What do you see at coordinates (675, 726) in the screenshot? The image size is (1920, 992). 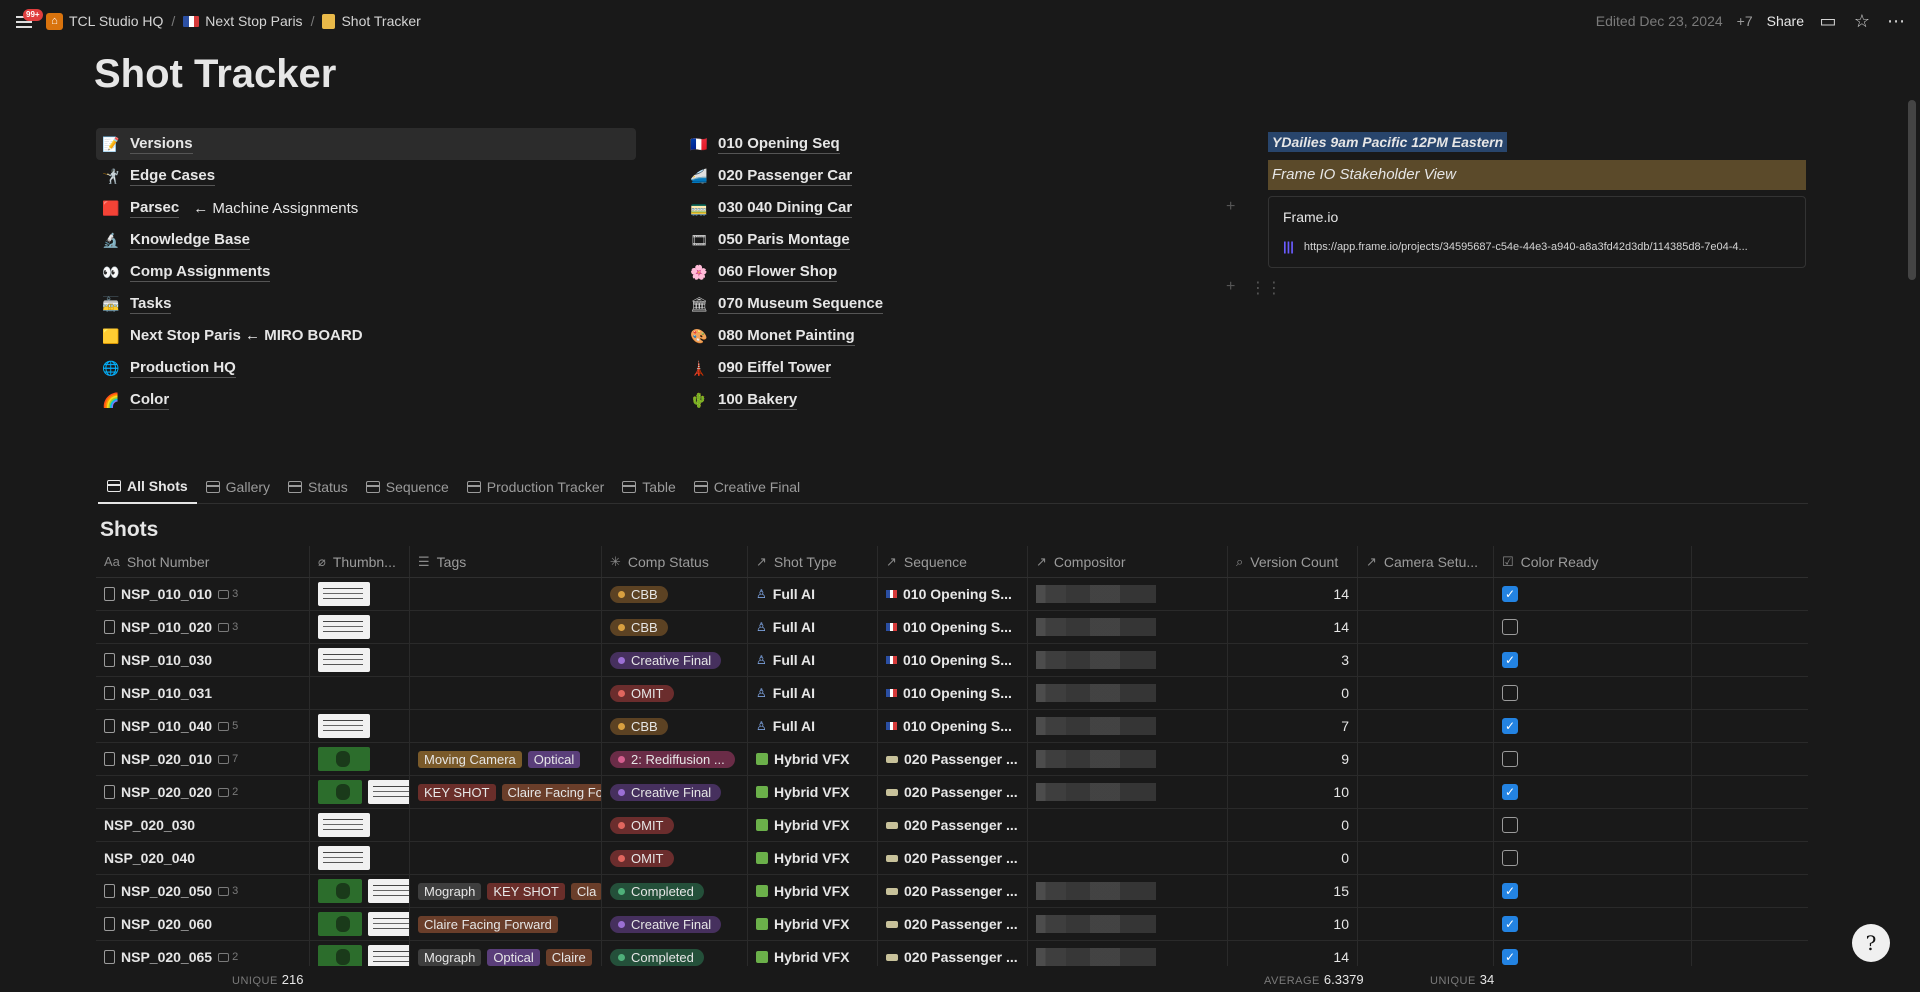 I see `comp-status-cell: CBB` at bounding box center [675, 726].